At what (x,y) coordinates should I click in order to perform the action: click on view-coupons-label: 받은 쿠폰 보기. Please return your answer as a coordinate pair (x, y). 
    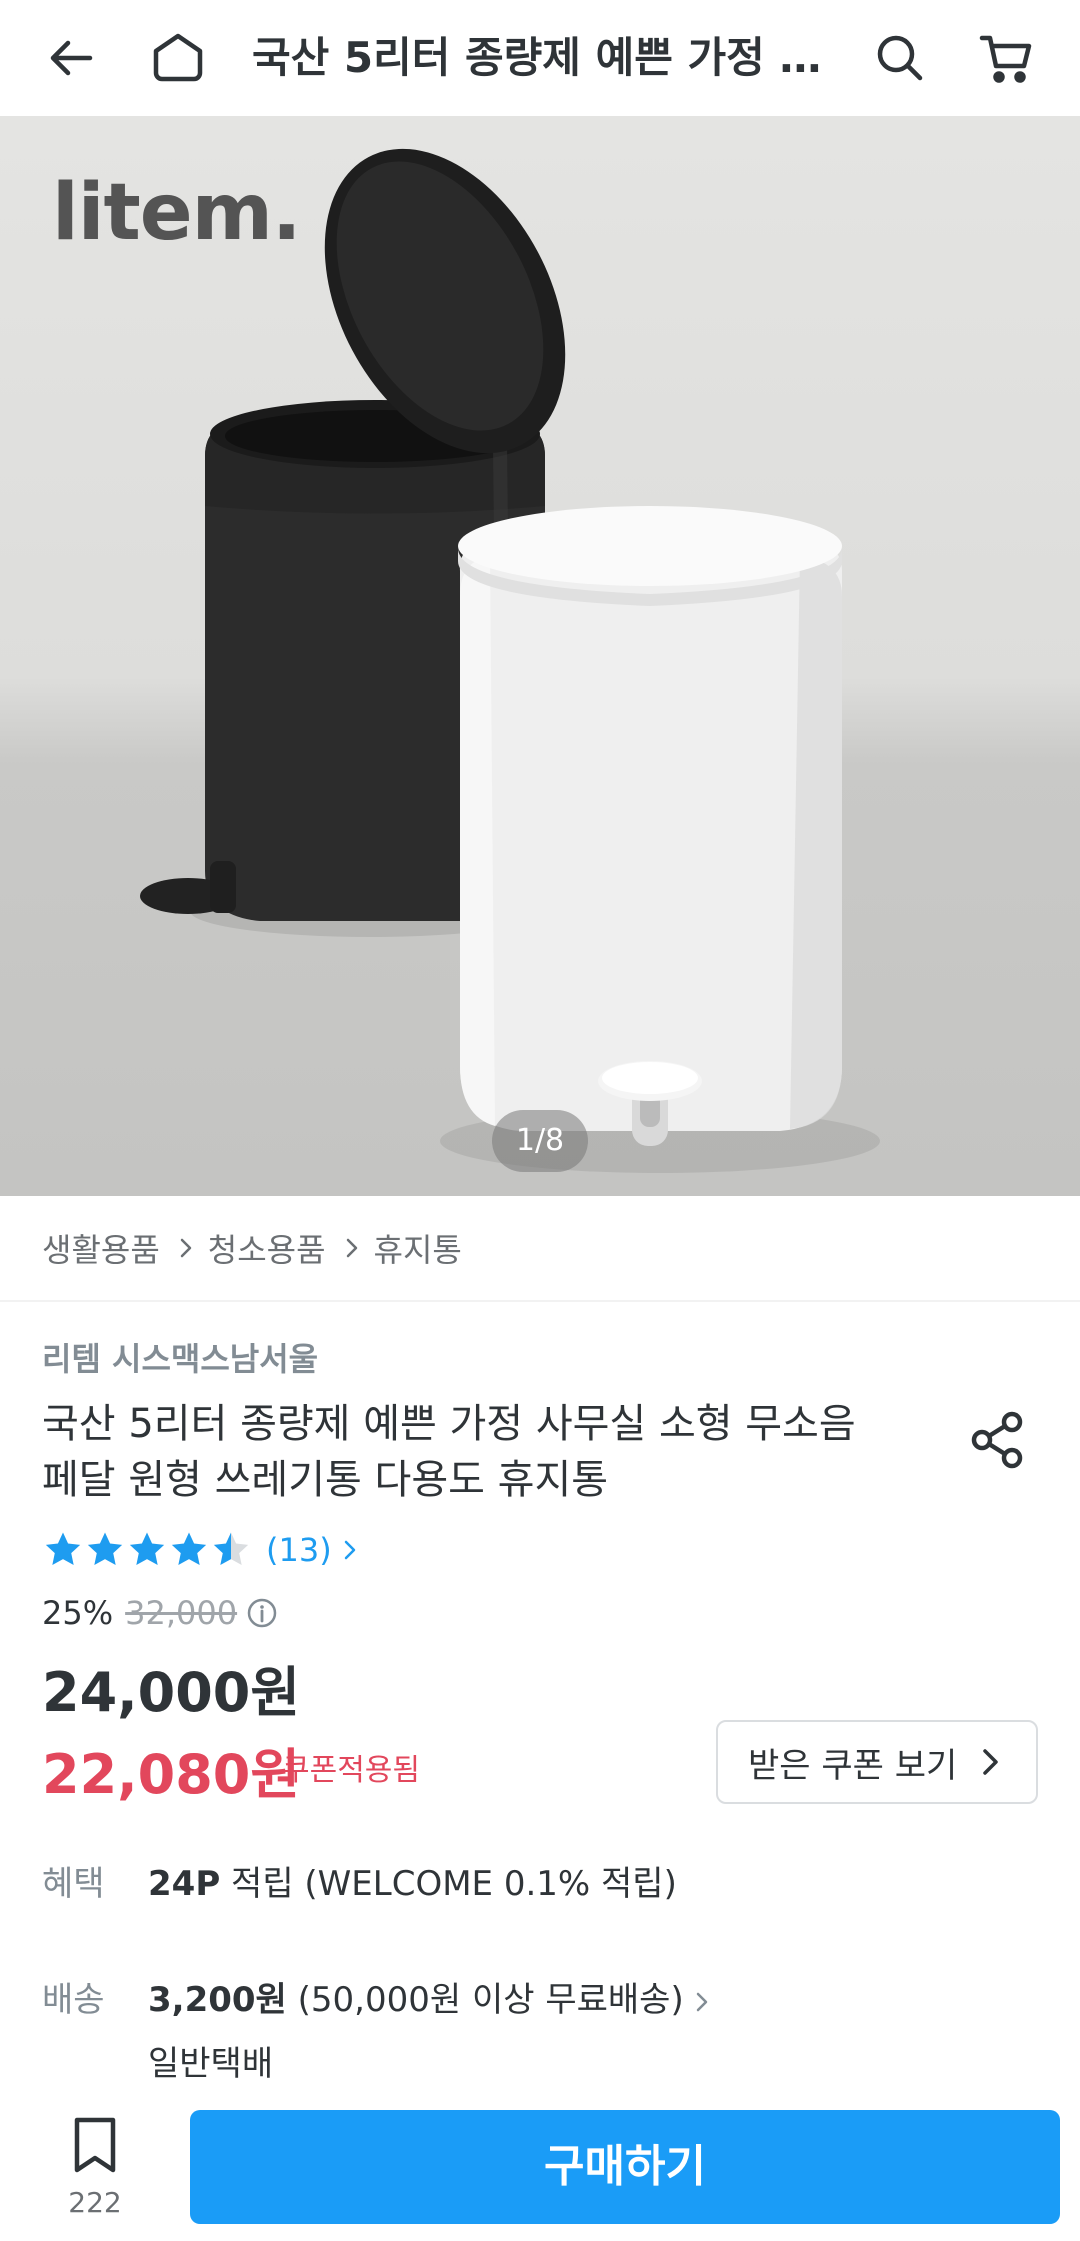
    Looking at the image, I should click on (853, 1765).